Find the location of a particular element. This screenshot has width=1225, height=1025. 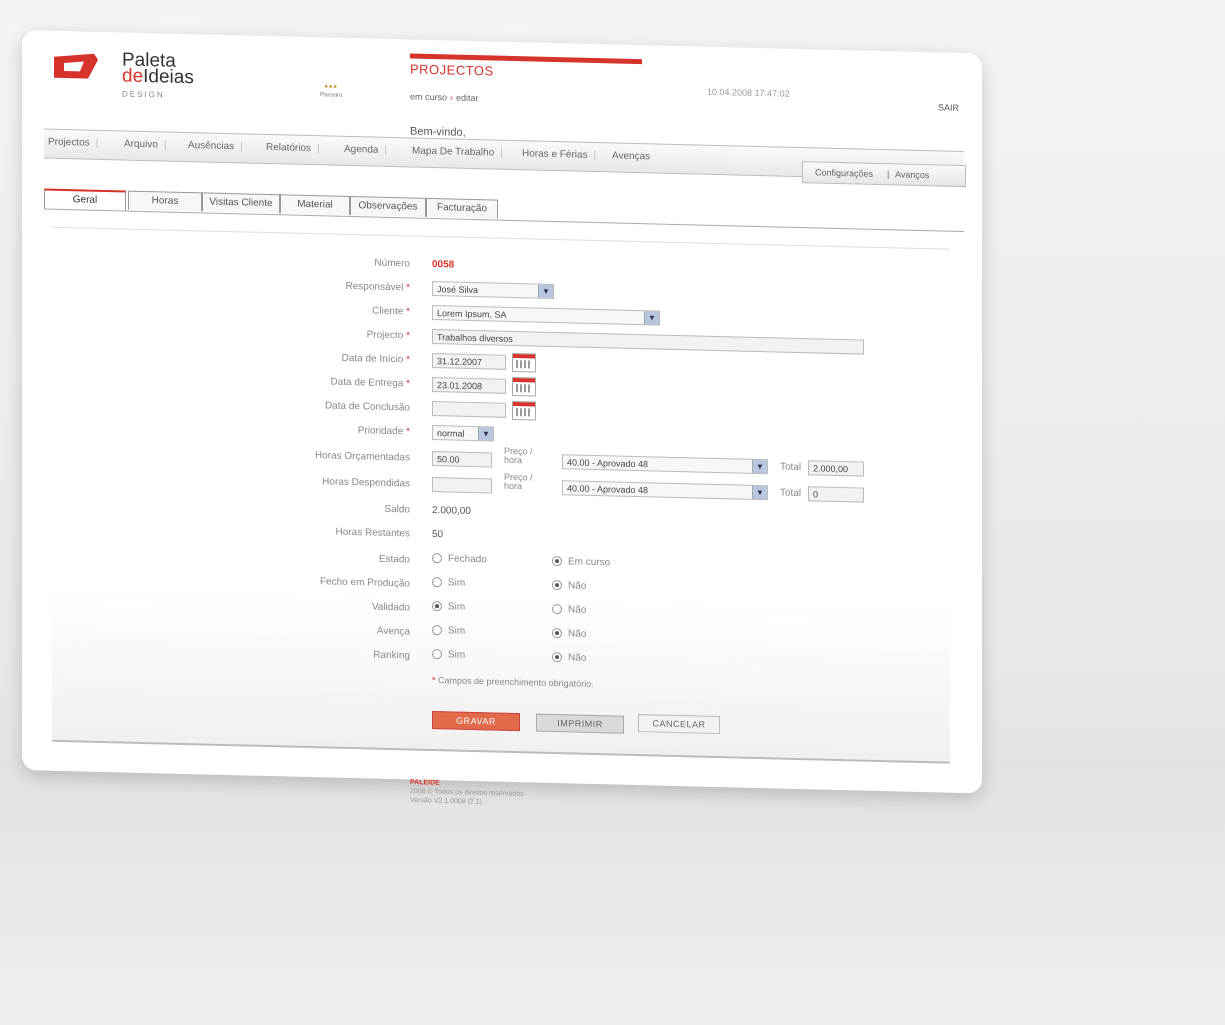

avenca-label: Avença is located at coordinates (393, 631).